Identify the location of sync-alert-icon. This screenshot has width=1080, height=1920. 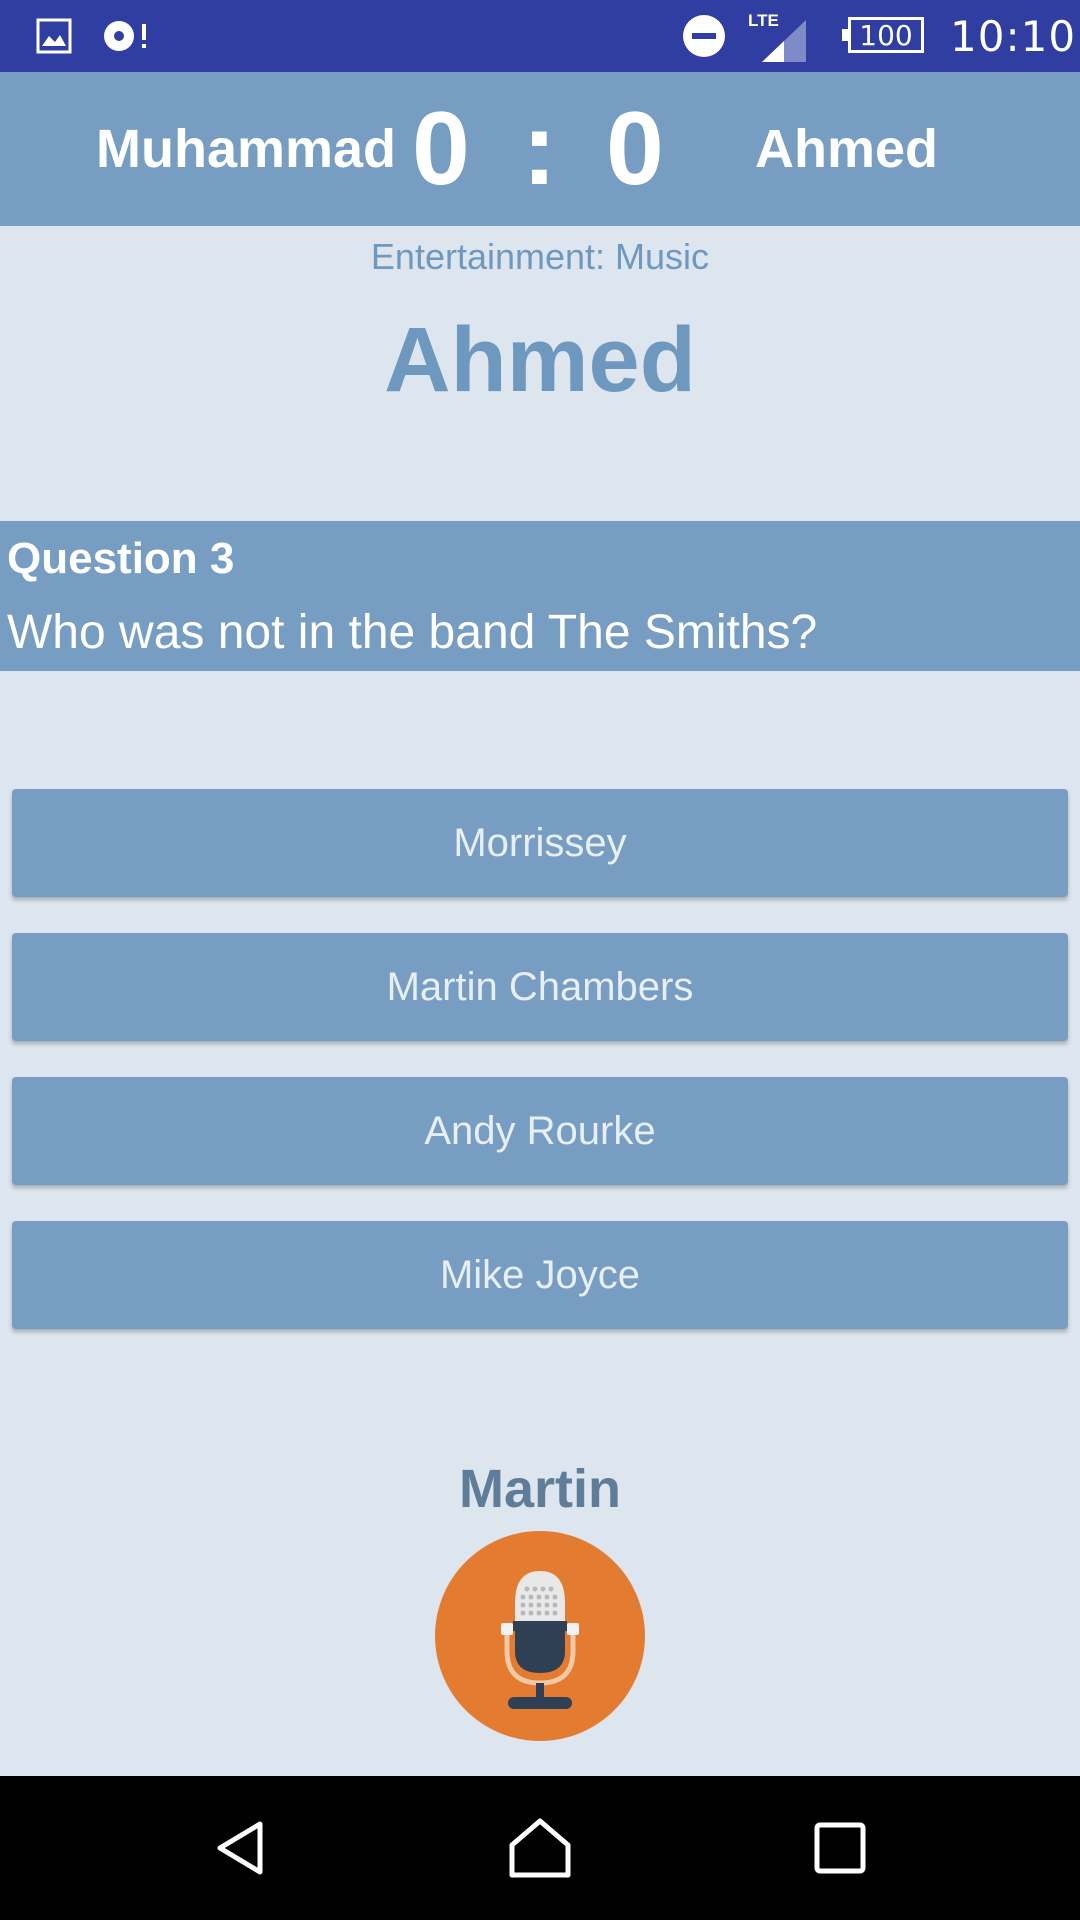
(127, 36).